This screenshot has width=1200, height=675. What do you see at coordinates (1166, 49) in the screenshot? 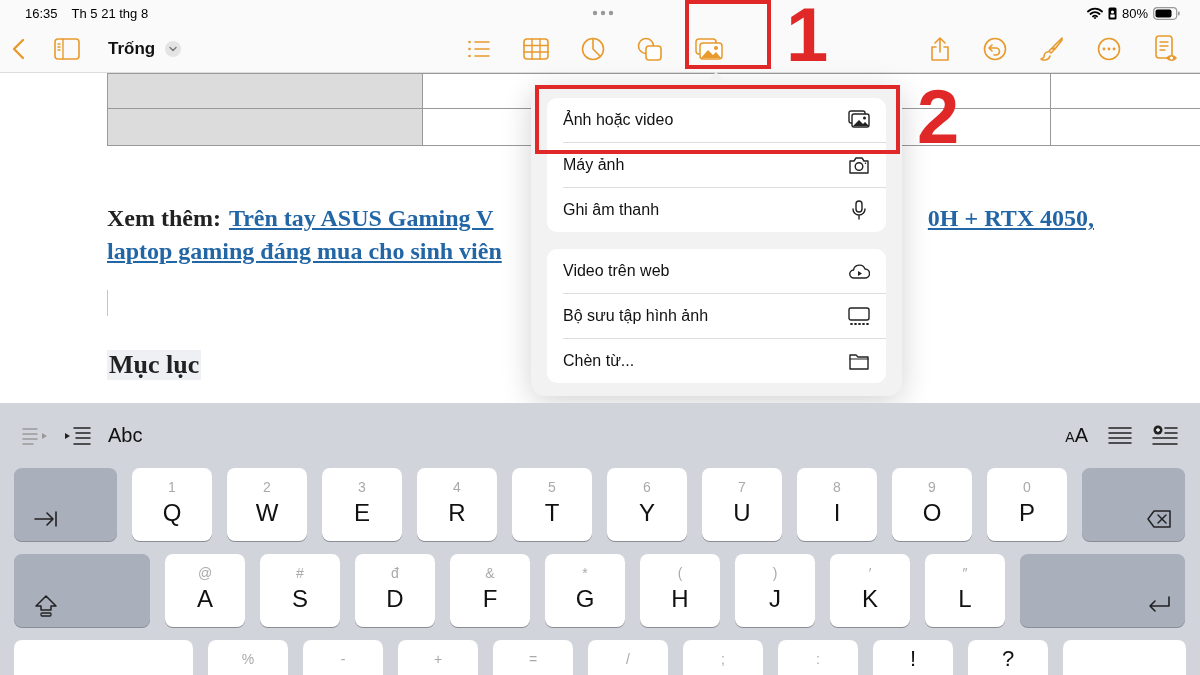
I see `document-view-icon` at bounding box center [1166, 49].